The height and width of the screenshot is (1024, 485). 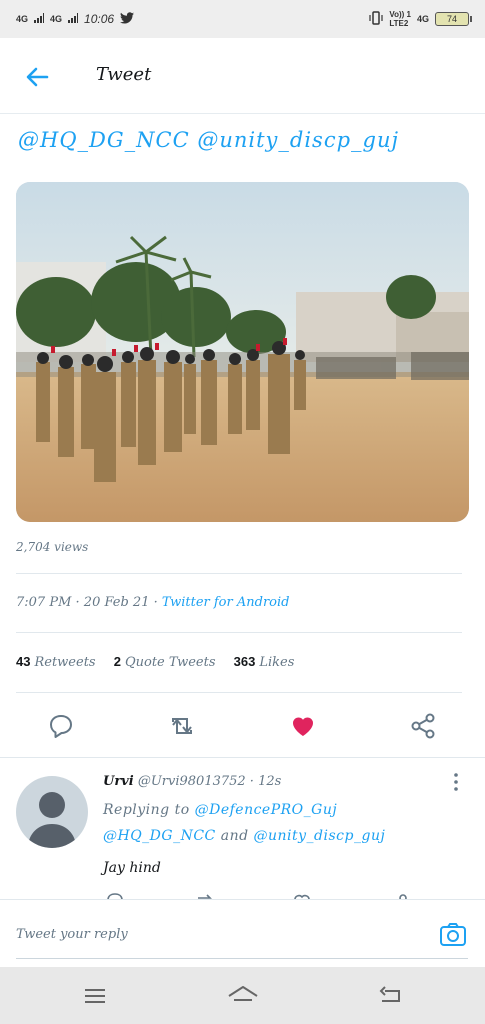 I want to click on retweets-label: Retweets, so click(x=65, y=662).